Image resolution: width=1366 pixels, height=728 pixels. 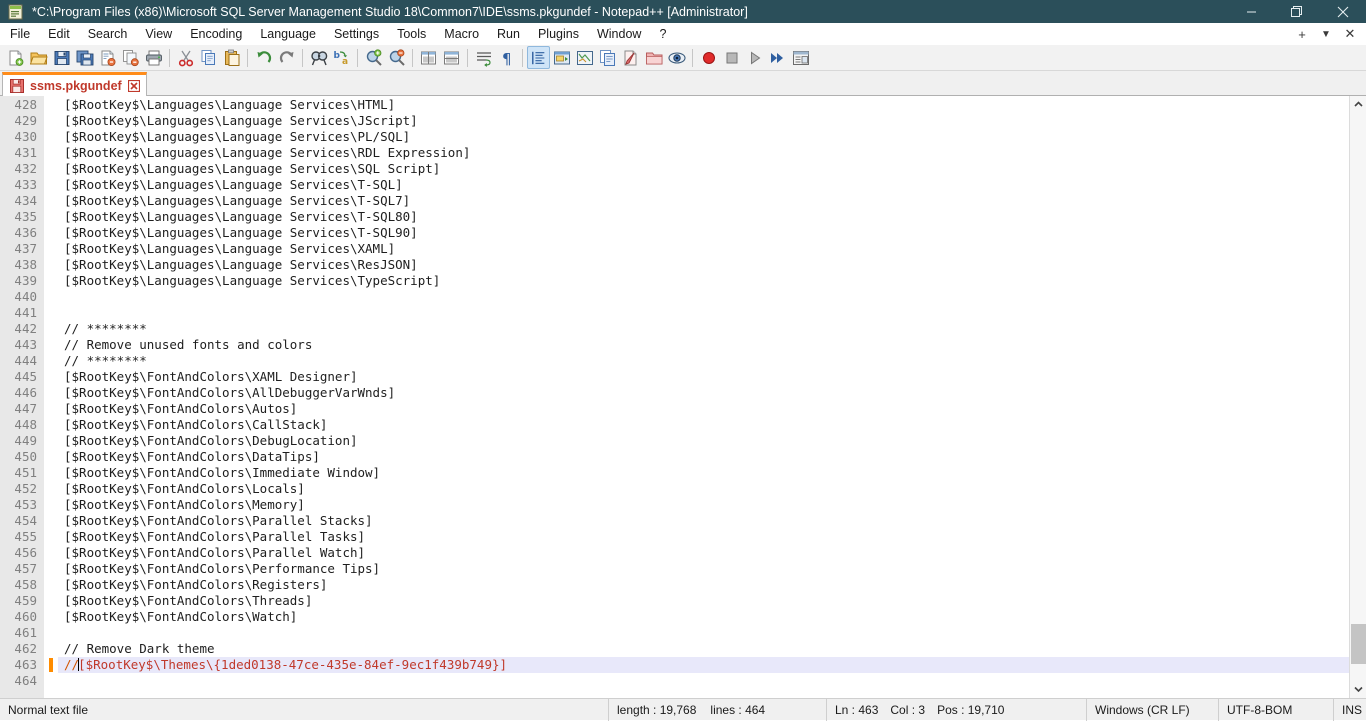 What do you see at coordinates (561, 57) in the screenshot?
I see `user-defined-dialog-icon` at bounding box center [561, 57].